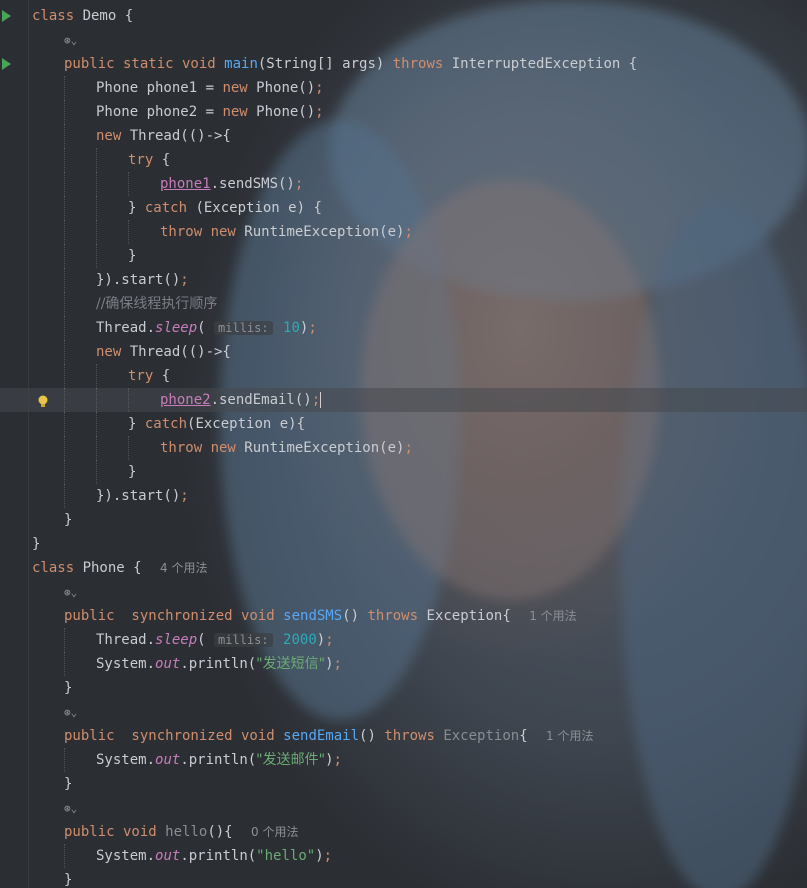 The height and width of the screenshot is (888, 807). I want to click on code-text: Phone phone2 = new Phone();, so click(210, 112).